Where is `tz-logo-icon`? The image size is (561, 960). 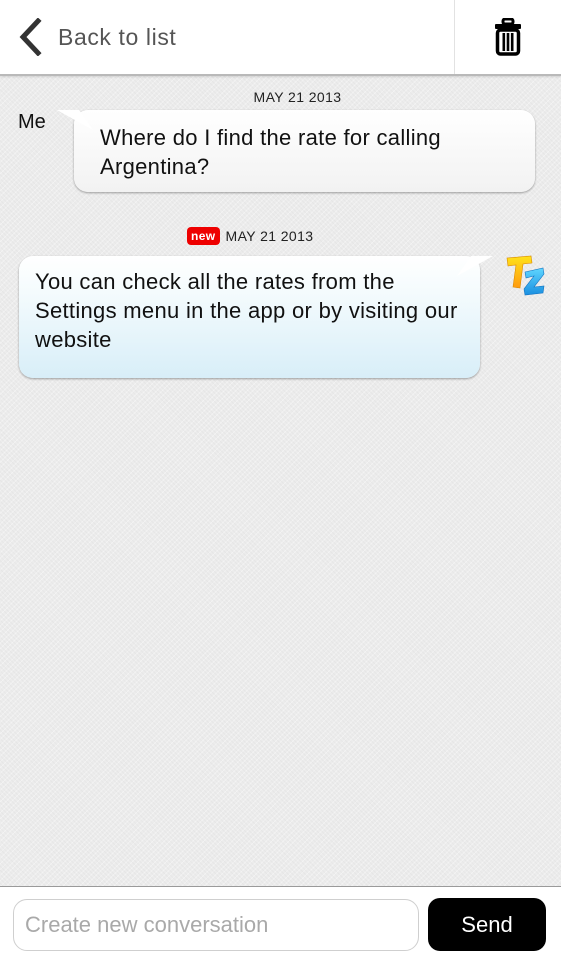
tz-logo-icon is located at coordinates (525, 275).